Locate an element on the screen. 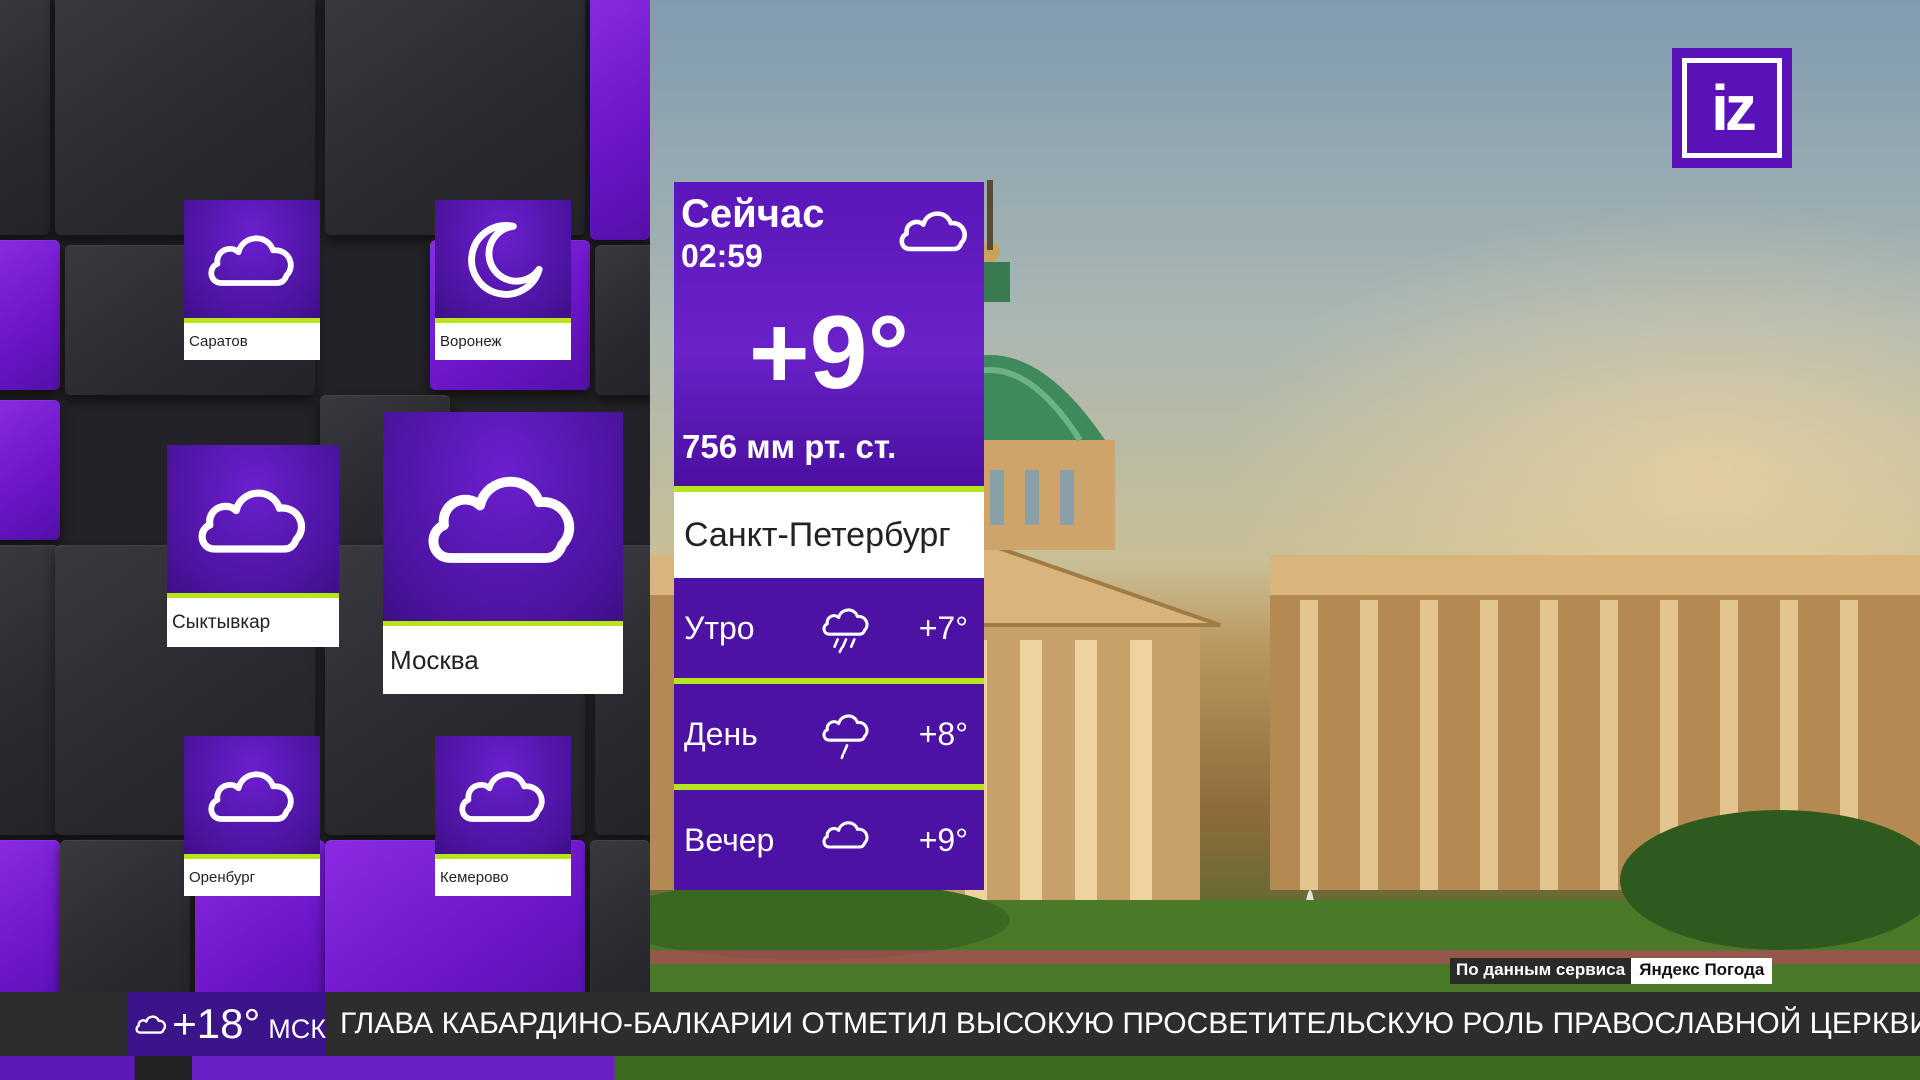 Image resolution: width=1920 pixels, height=1080 pixels. forecast-temp: +8° is located at coordinates (943, 734).